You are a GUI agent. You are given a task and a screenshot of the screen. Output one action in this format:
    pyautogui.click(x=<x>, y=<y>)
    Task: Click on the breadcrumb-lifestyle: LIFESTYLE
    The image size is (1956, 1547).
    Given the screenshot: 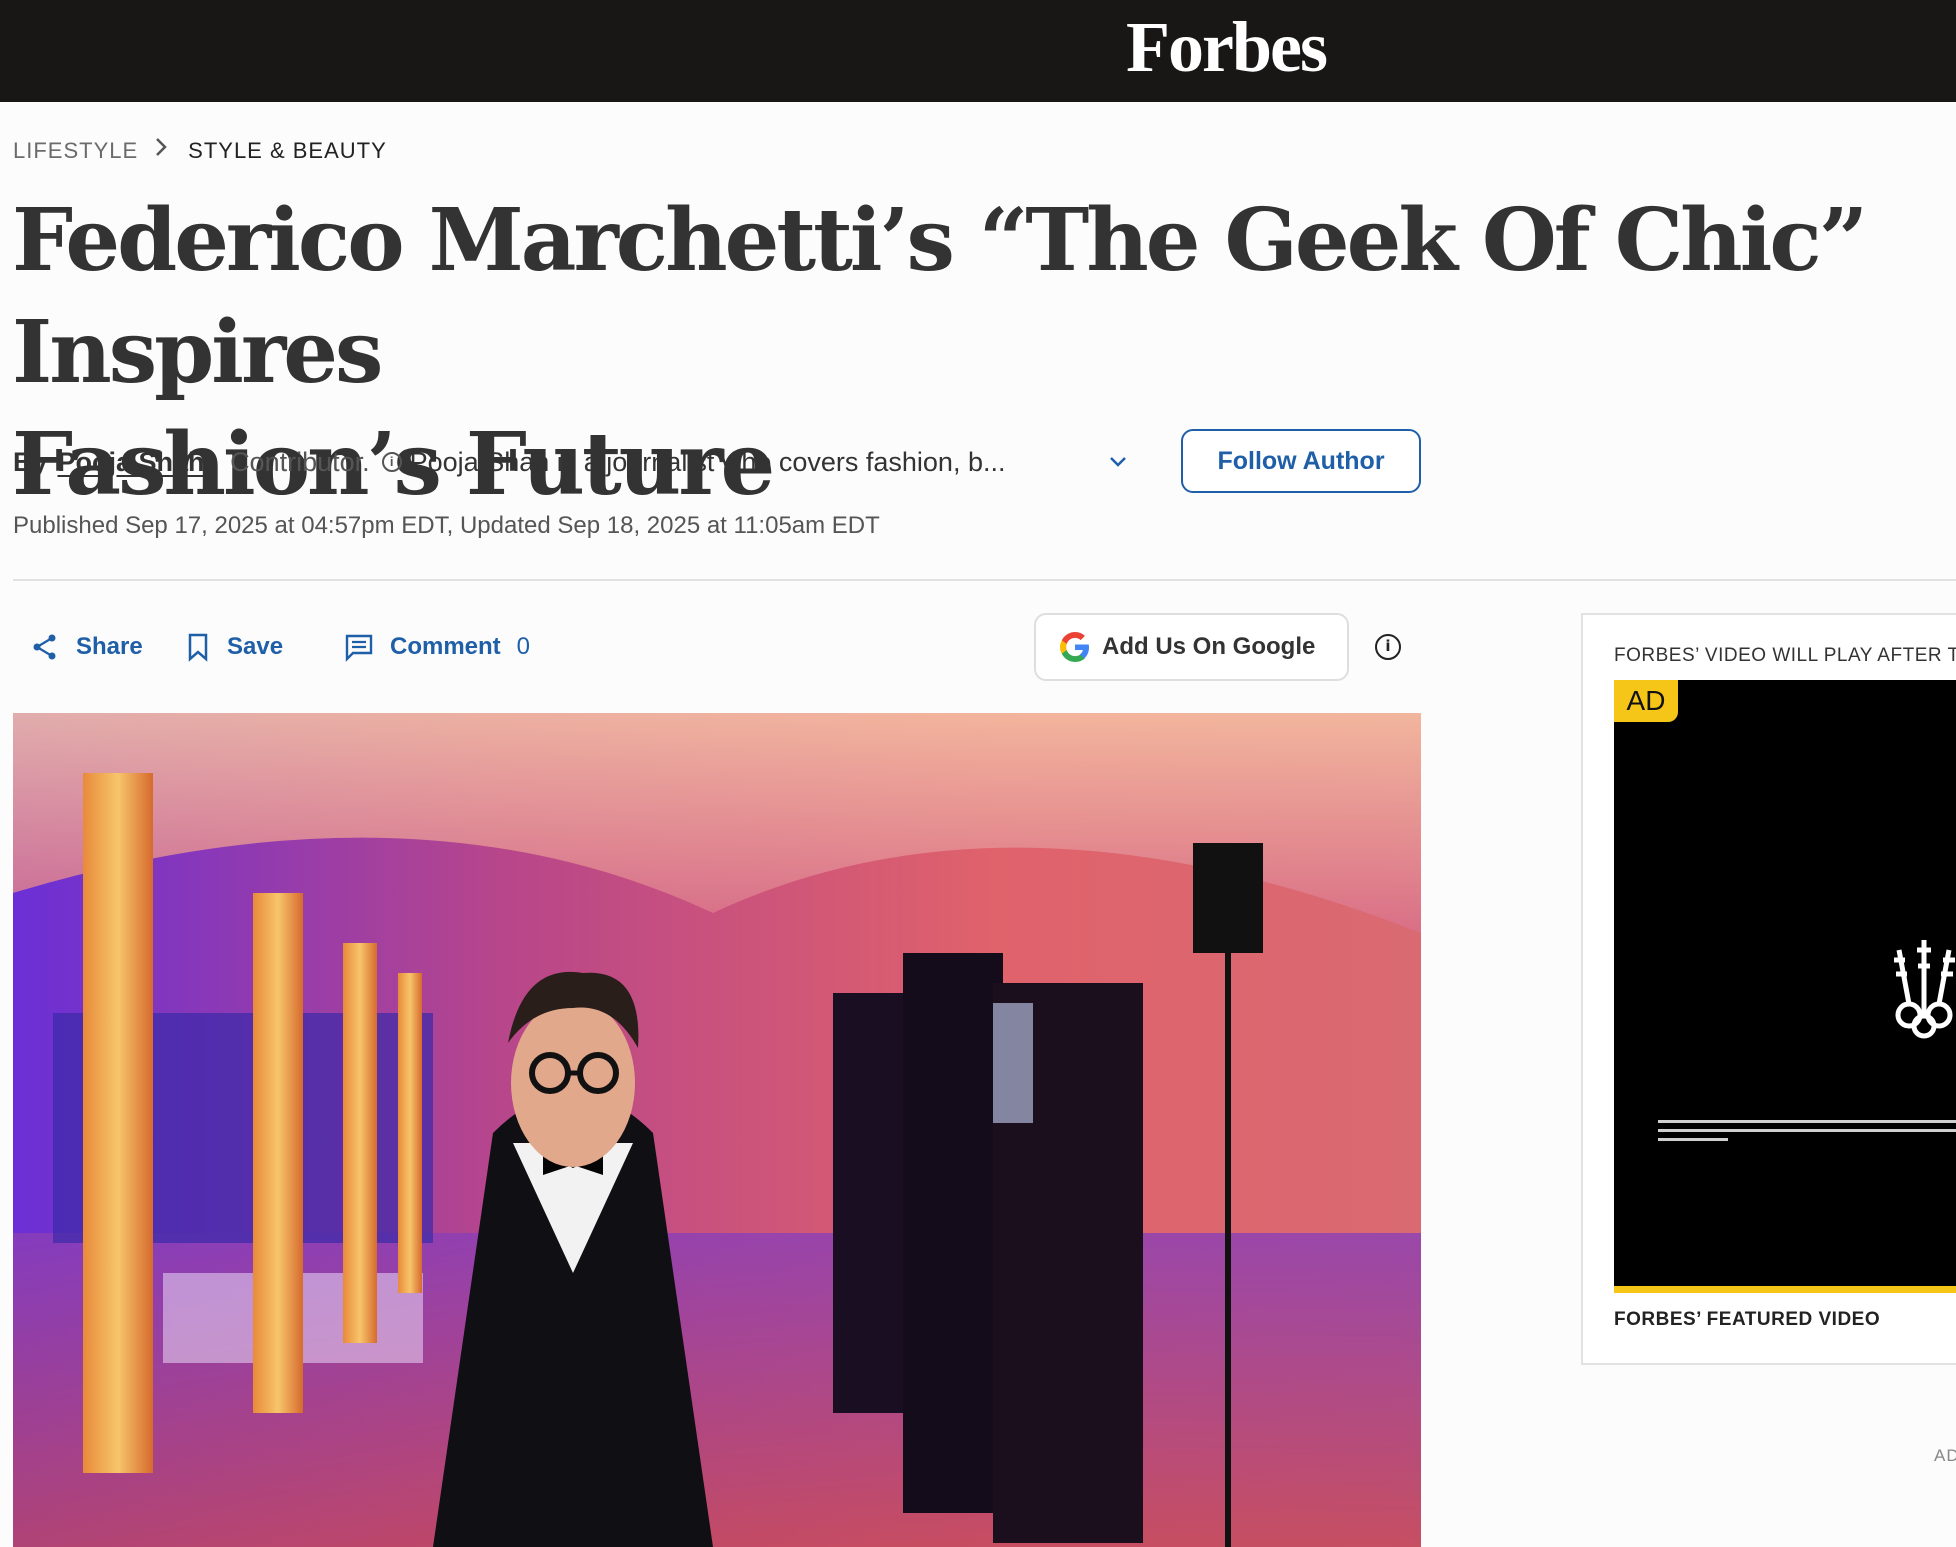 What is the action you would take?
    pyautogui.click(x=75, y=151)
    